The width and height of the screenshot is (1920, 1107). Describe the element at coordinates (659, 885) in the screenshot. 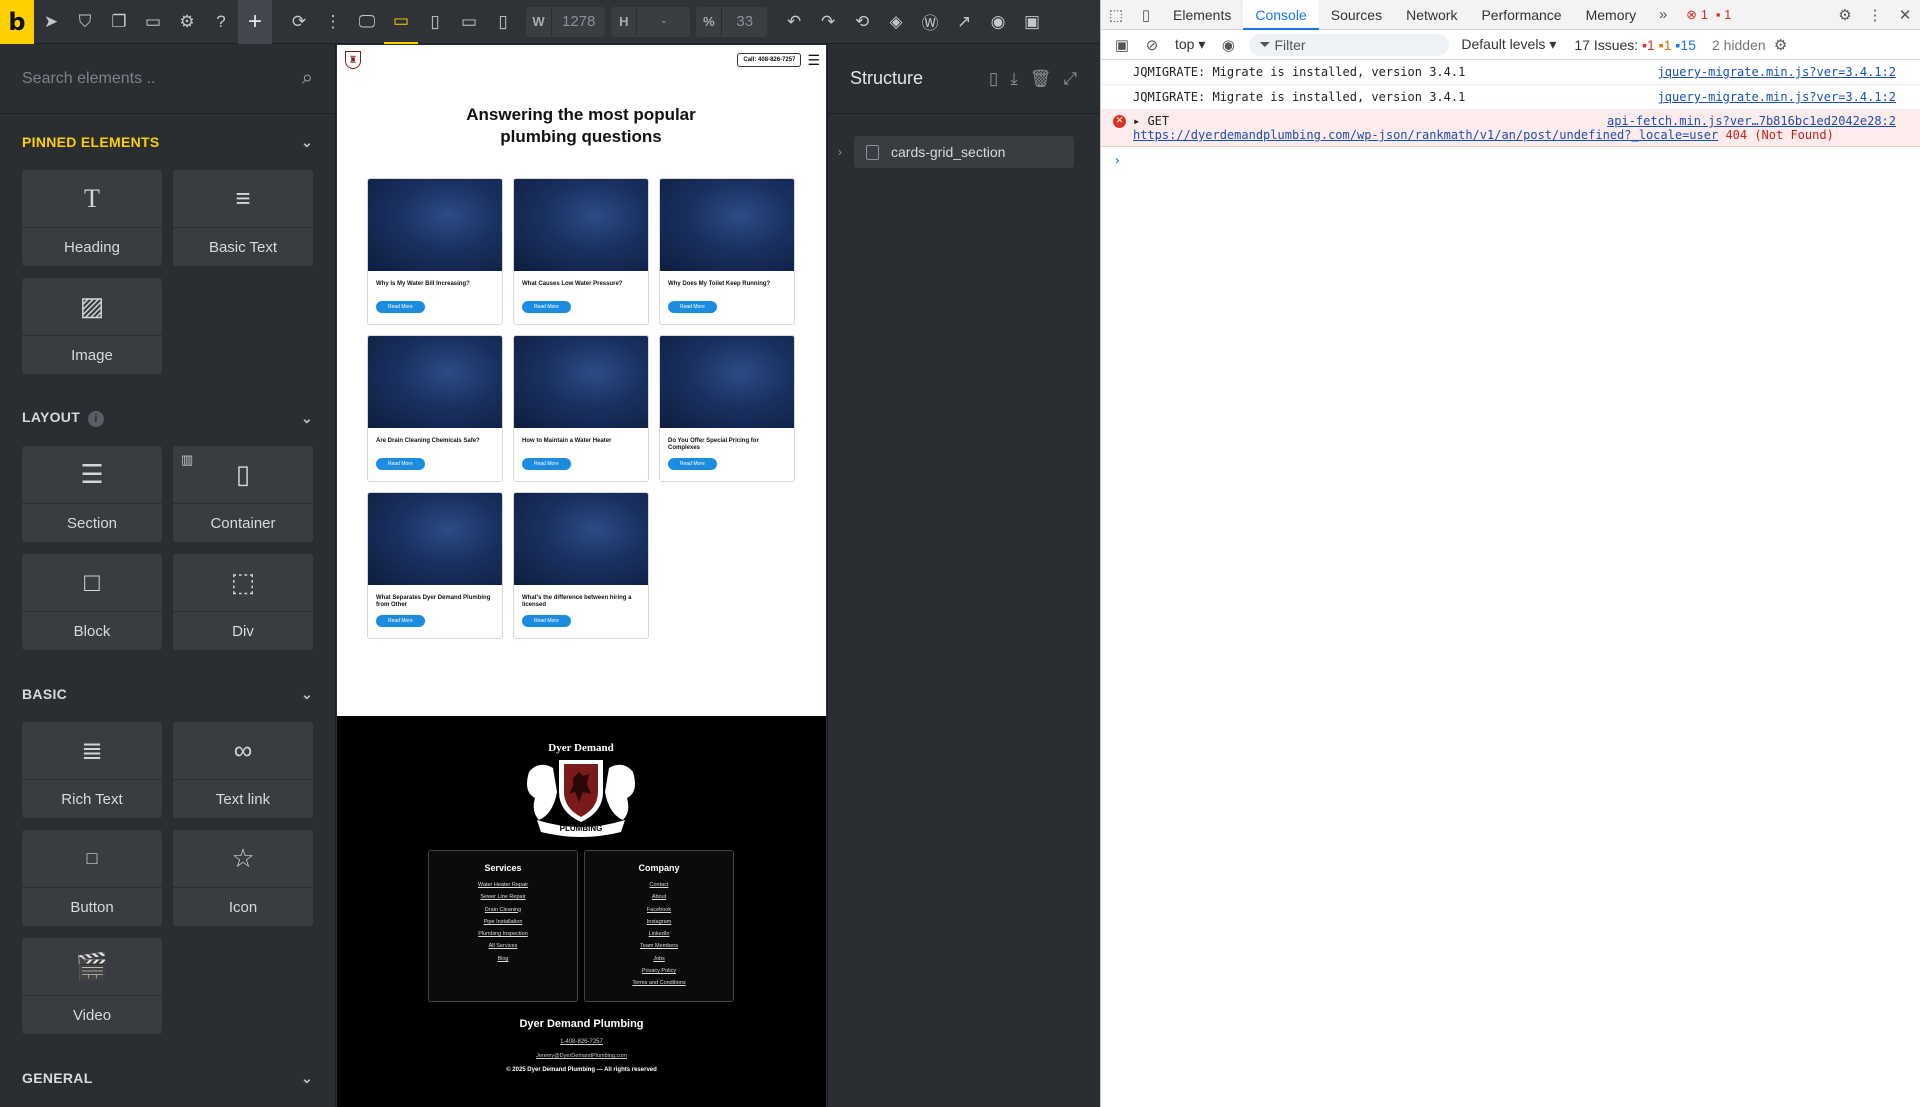

I see `footer-link: Contact` at that location.